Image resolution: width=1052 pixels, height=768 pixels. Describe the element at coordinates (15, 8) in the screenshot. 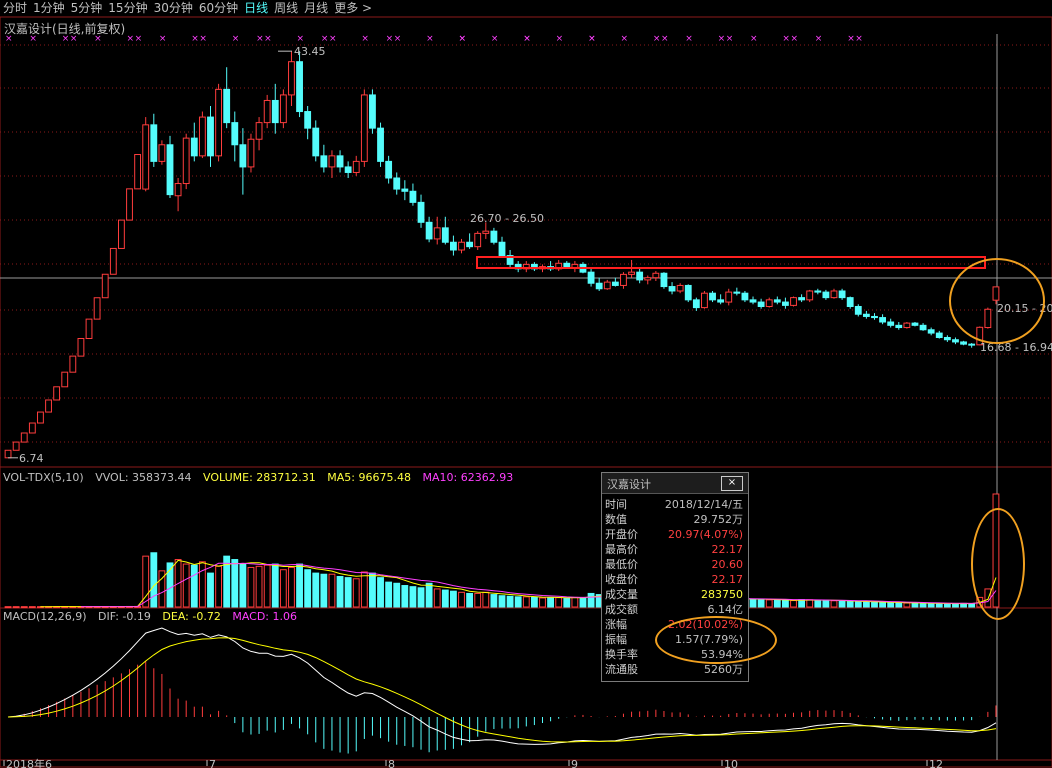

I see `period-tab-0: 分时` at that location.